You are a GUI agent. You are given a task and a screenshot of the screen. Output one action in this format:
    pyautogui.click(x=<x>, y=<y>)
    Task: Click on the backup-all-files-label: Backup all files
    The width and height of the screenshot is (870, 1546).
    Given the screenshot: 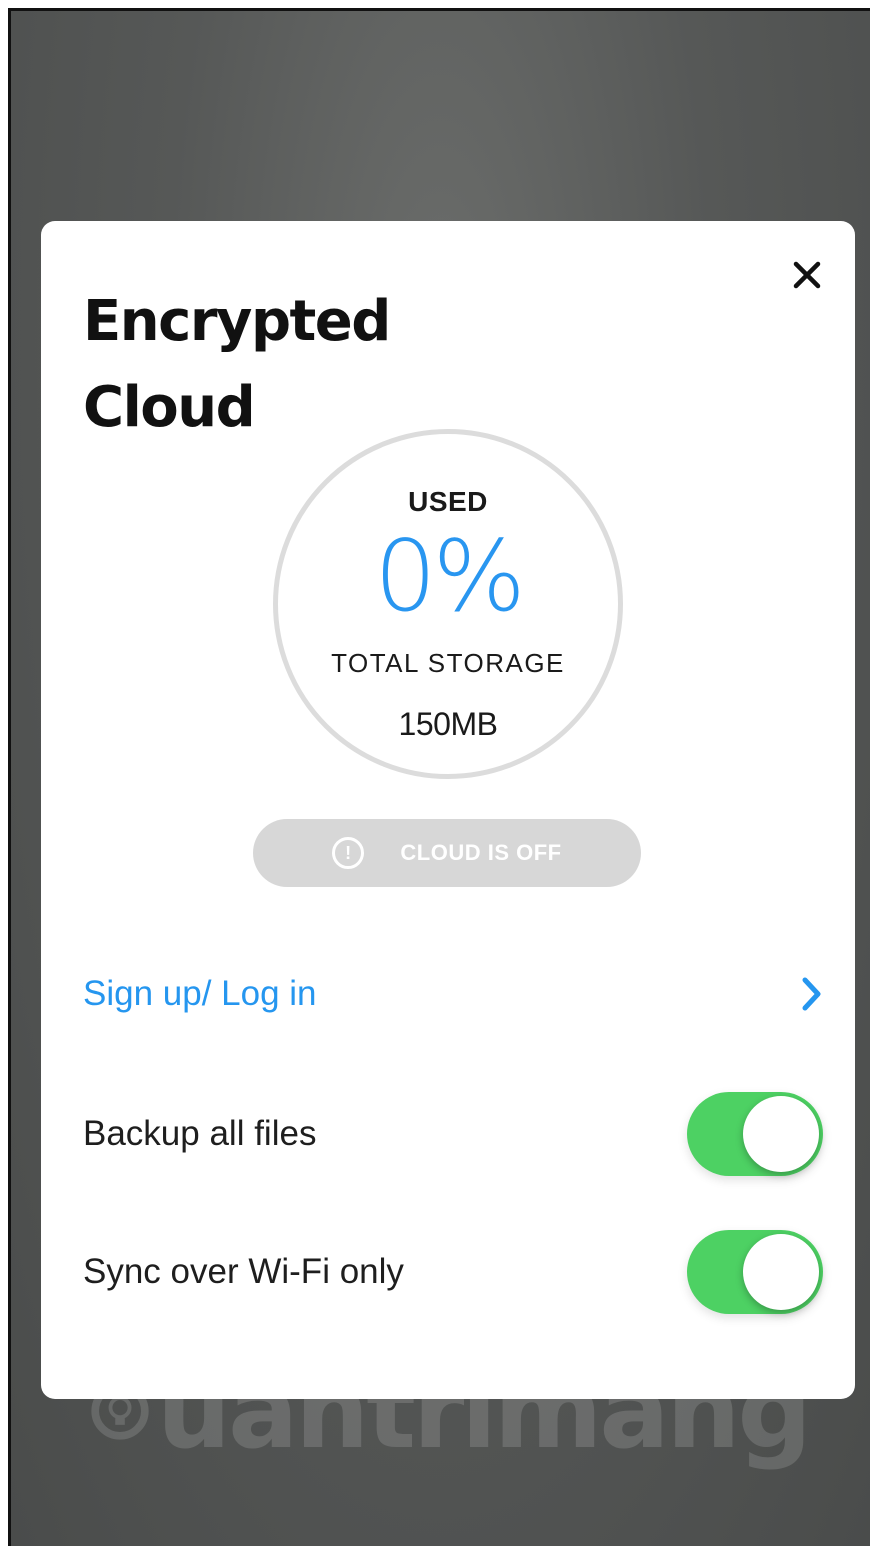 What is the action you would take?
    pyautogui.click(x=200, y=1133)
    